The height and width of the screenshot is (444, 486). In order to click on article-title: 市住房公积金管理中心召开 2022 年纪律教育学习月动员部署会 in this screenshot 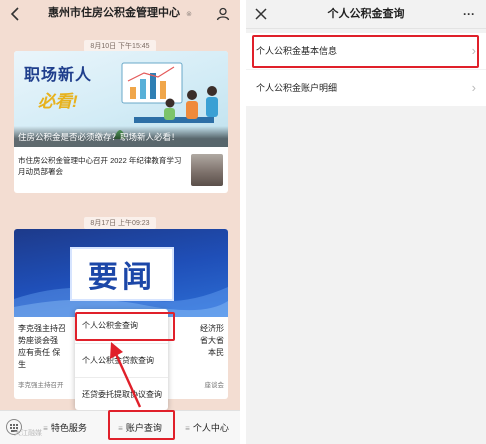, I will do `click(100, 166)`.